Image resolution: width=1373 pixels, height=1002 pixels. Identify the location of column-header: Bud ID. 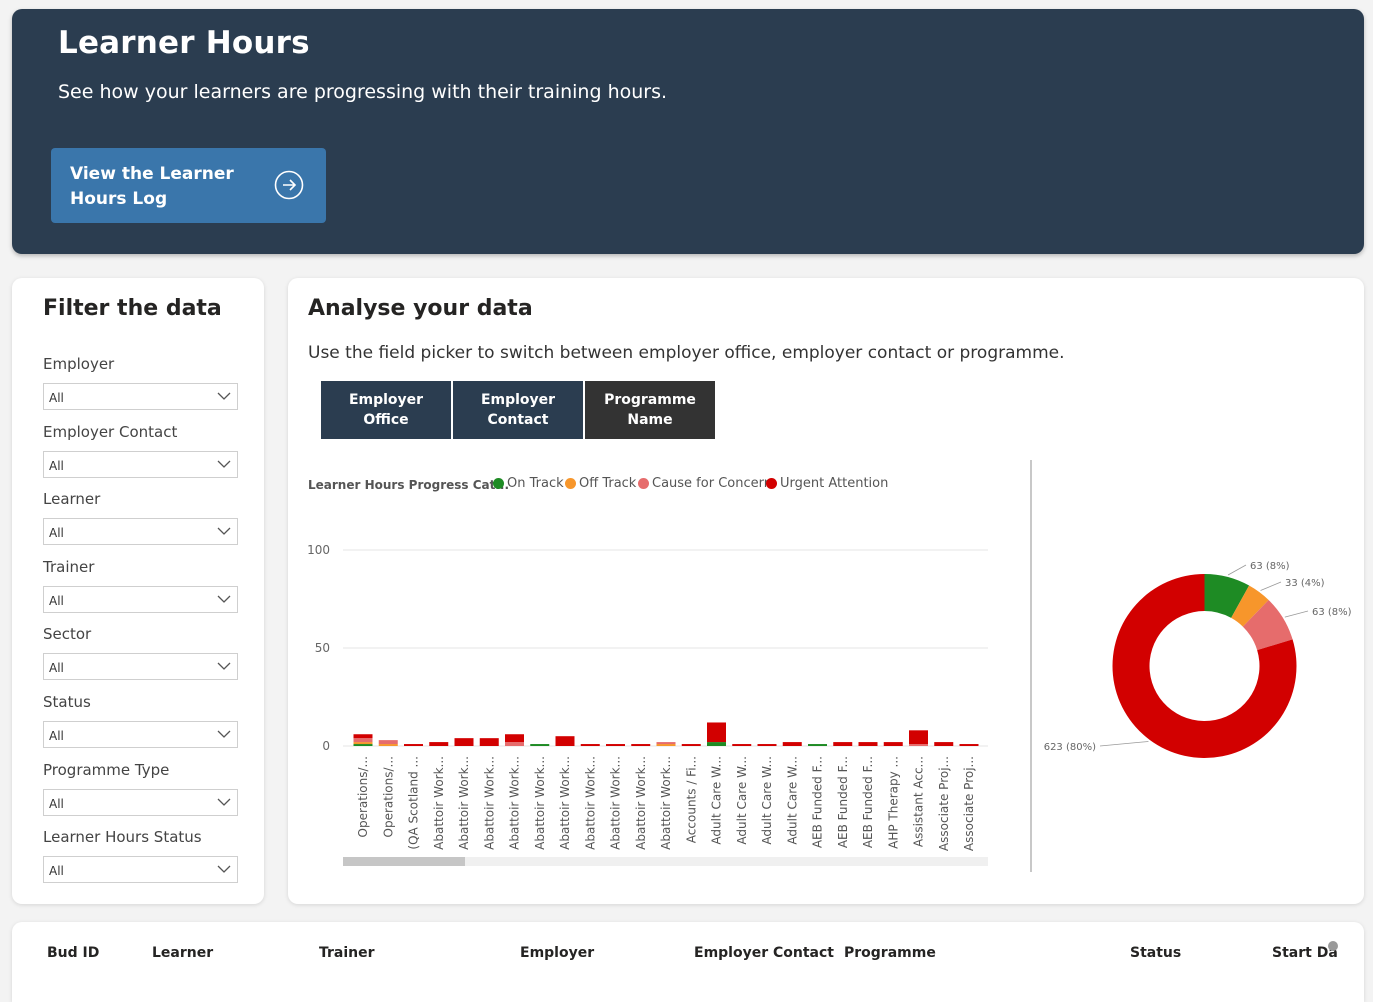
(73, 953).